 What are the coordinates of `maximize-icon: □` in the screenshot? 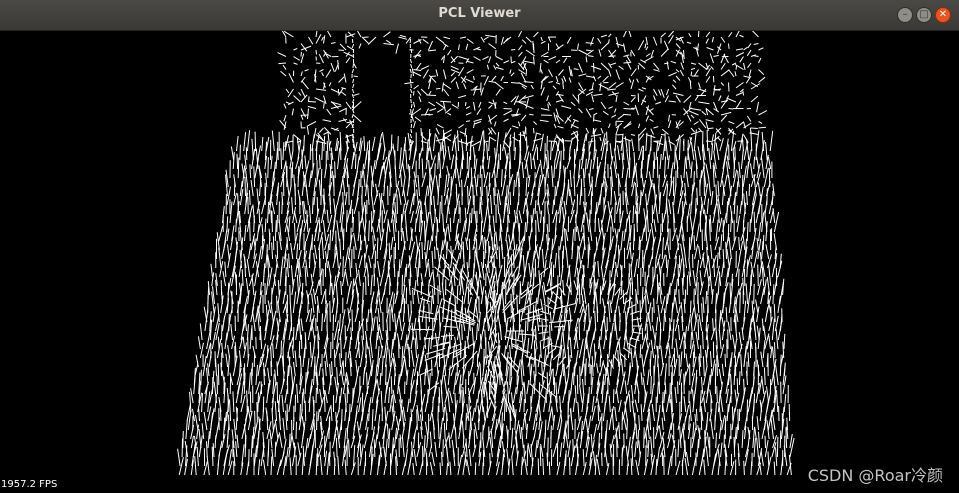 It's located at (924, 14).